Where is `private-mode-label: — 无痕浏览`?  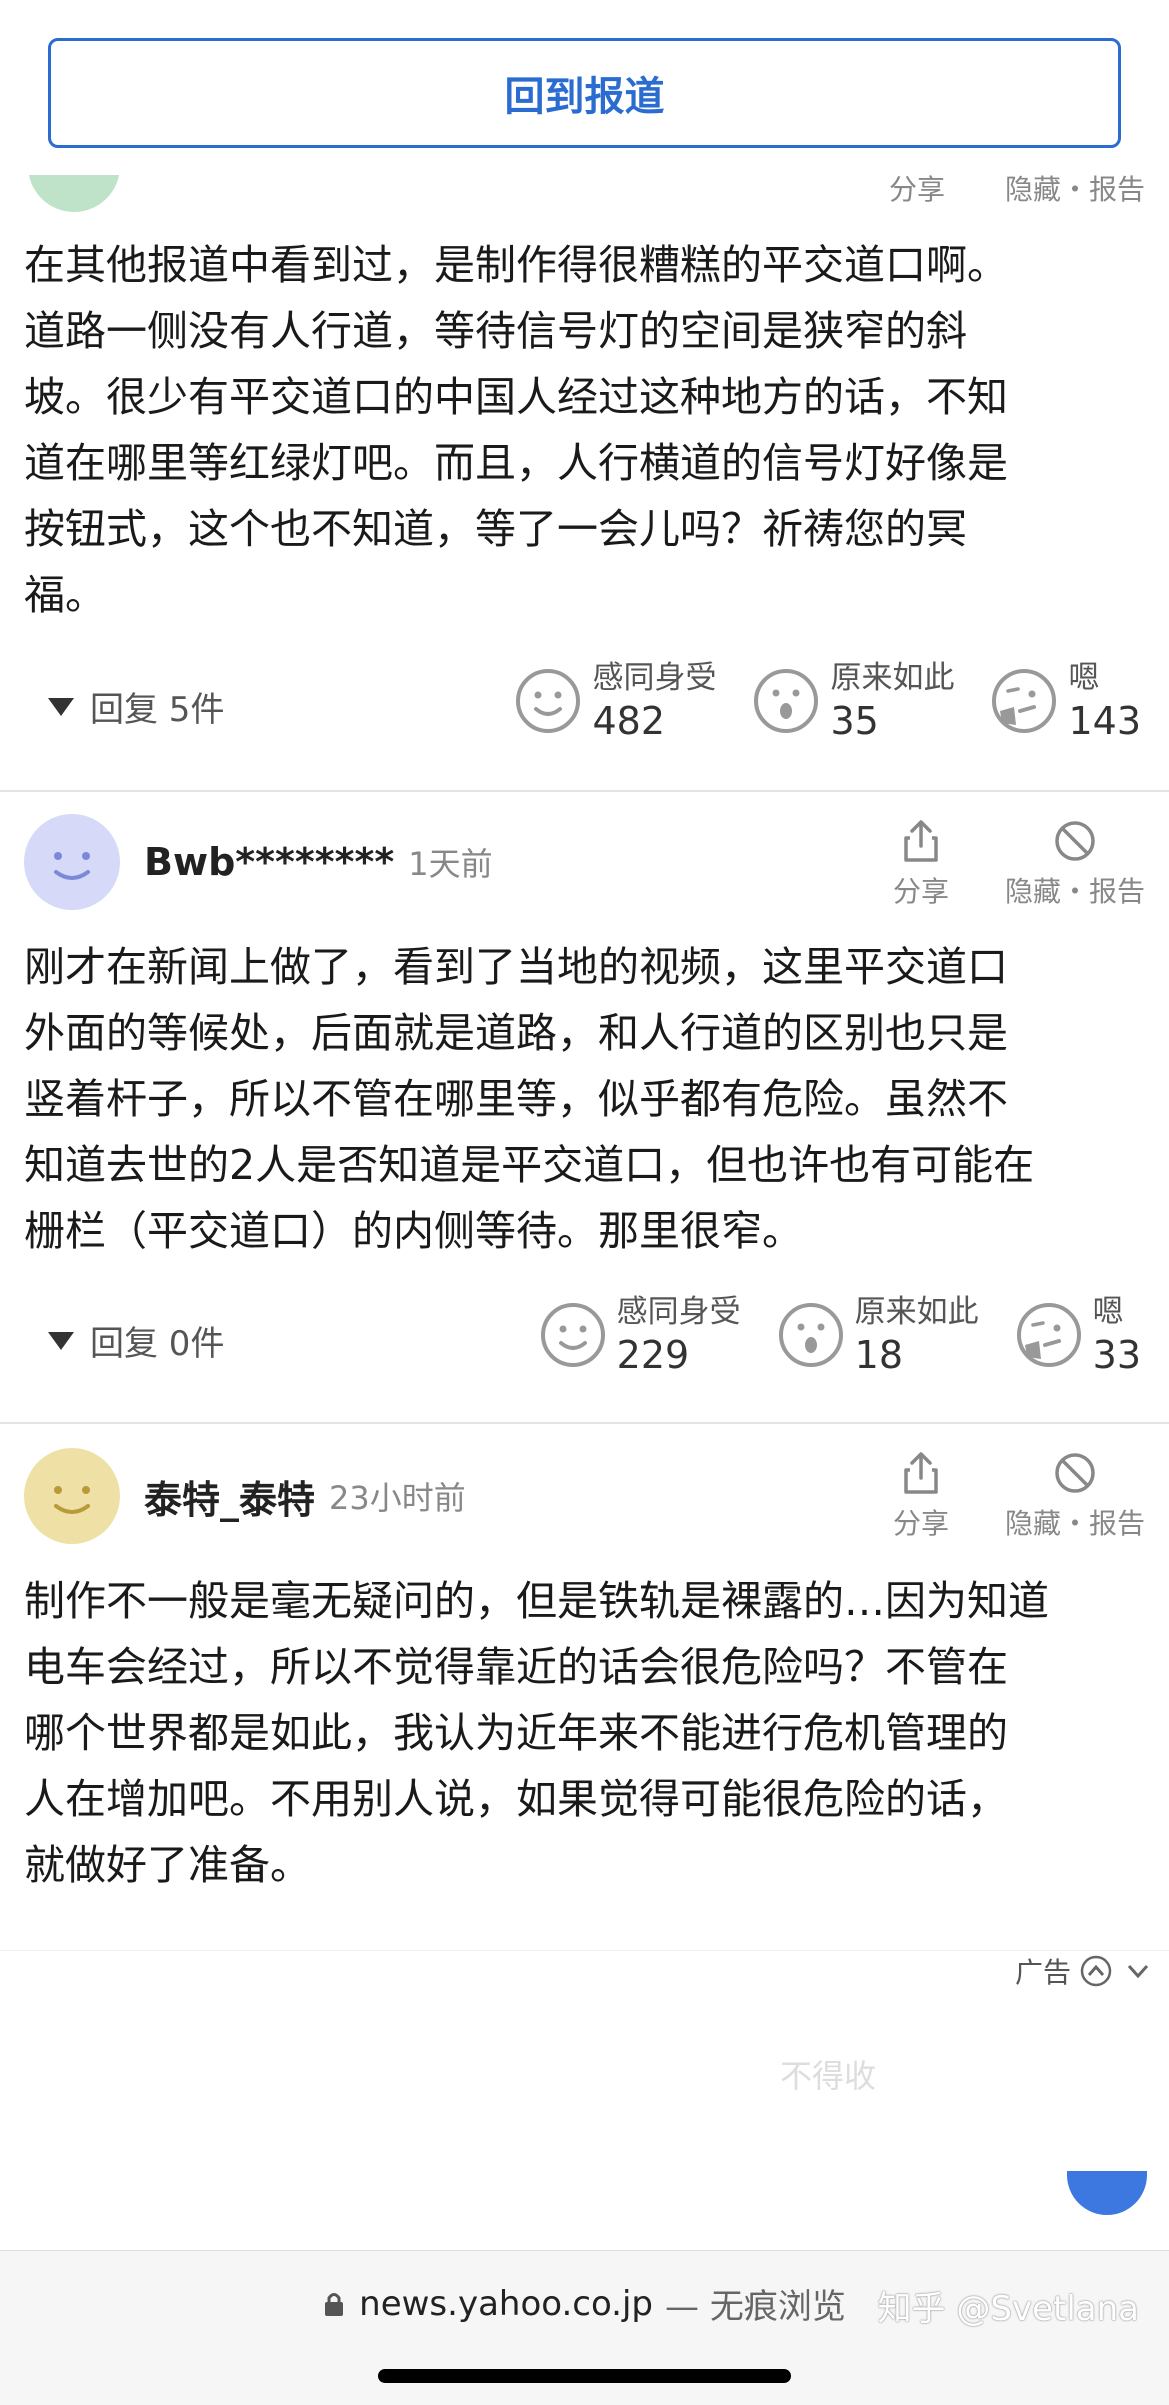 private-mode-label: — 无痕浏览 is located at coordinates (755, 2307).